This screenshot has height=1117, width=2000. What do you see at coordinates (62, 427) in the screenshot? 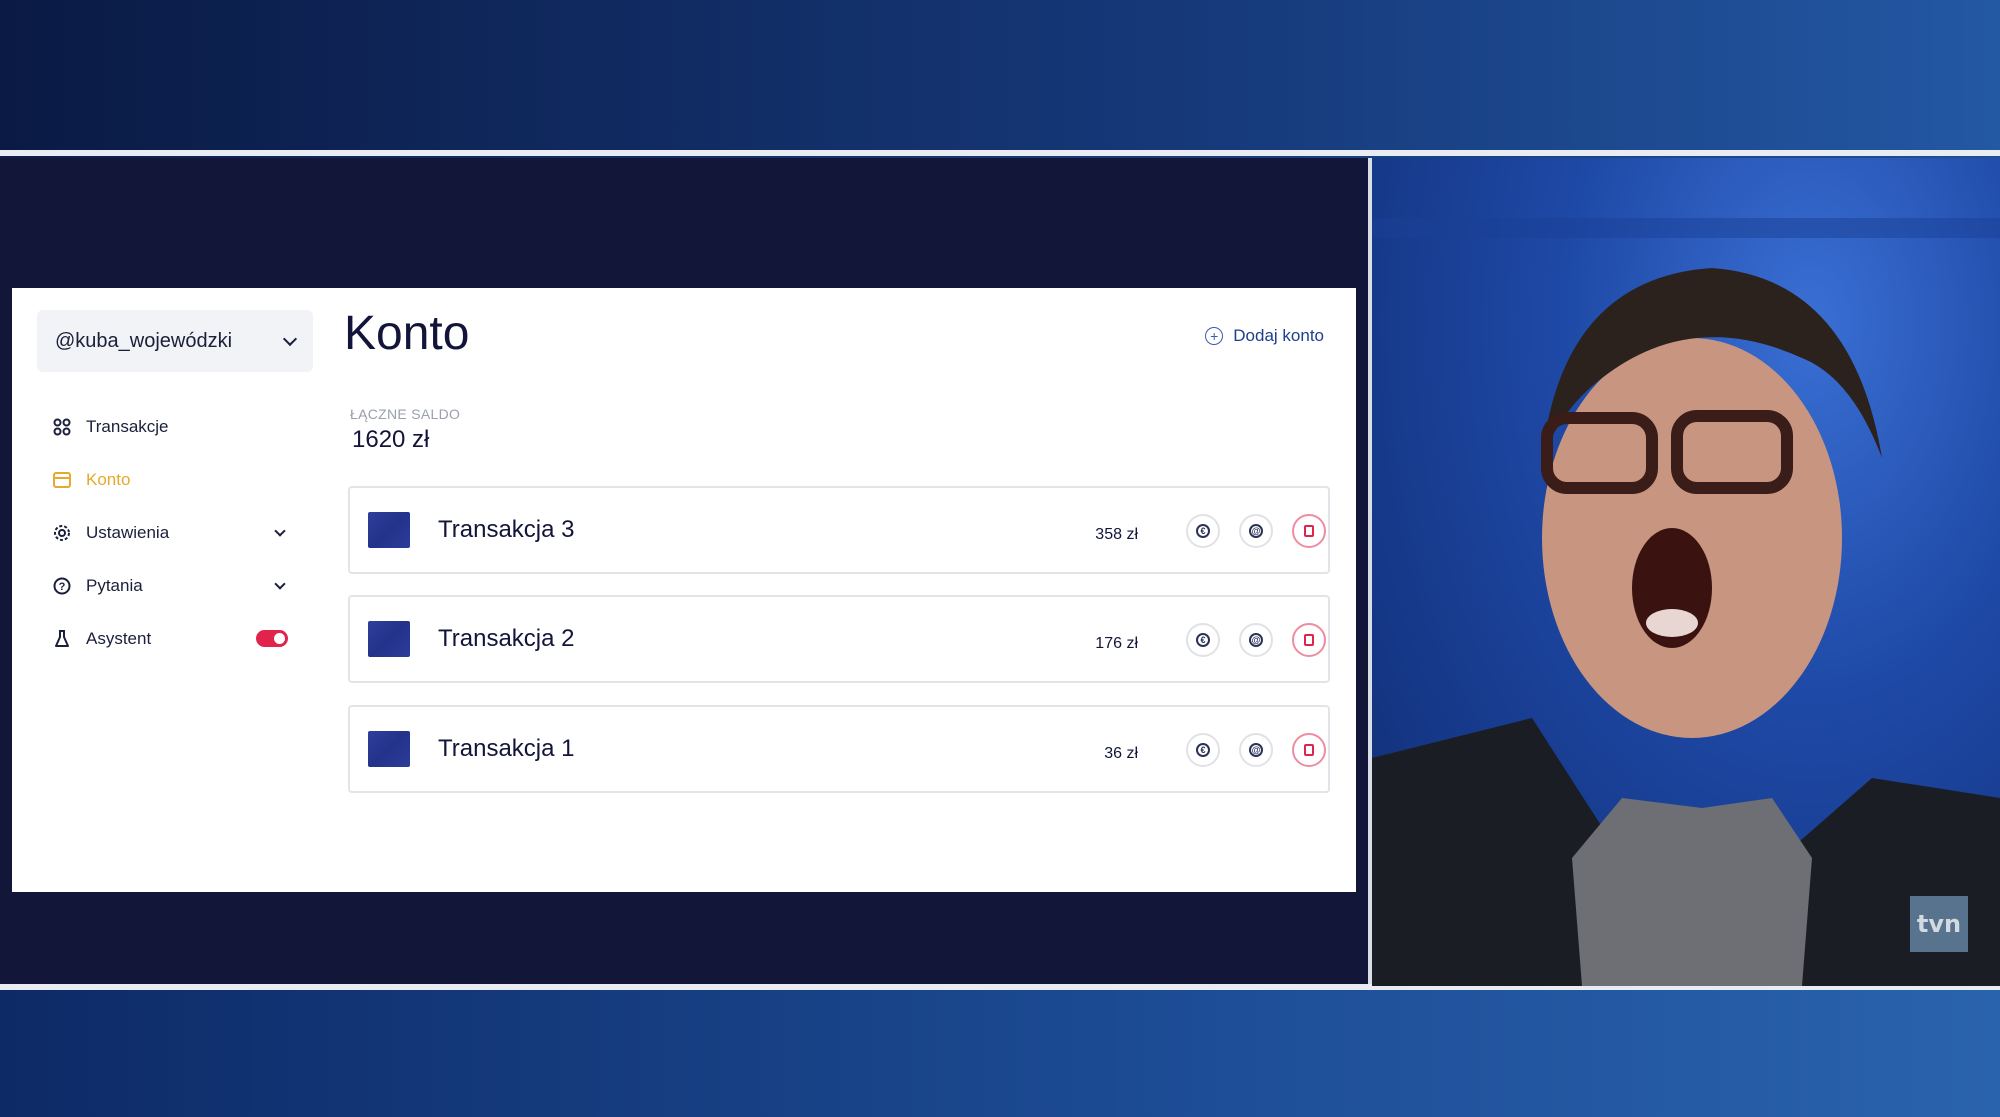
I see `grid-icon` at bounding box center [62, 427].